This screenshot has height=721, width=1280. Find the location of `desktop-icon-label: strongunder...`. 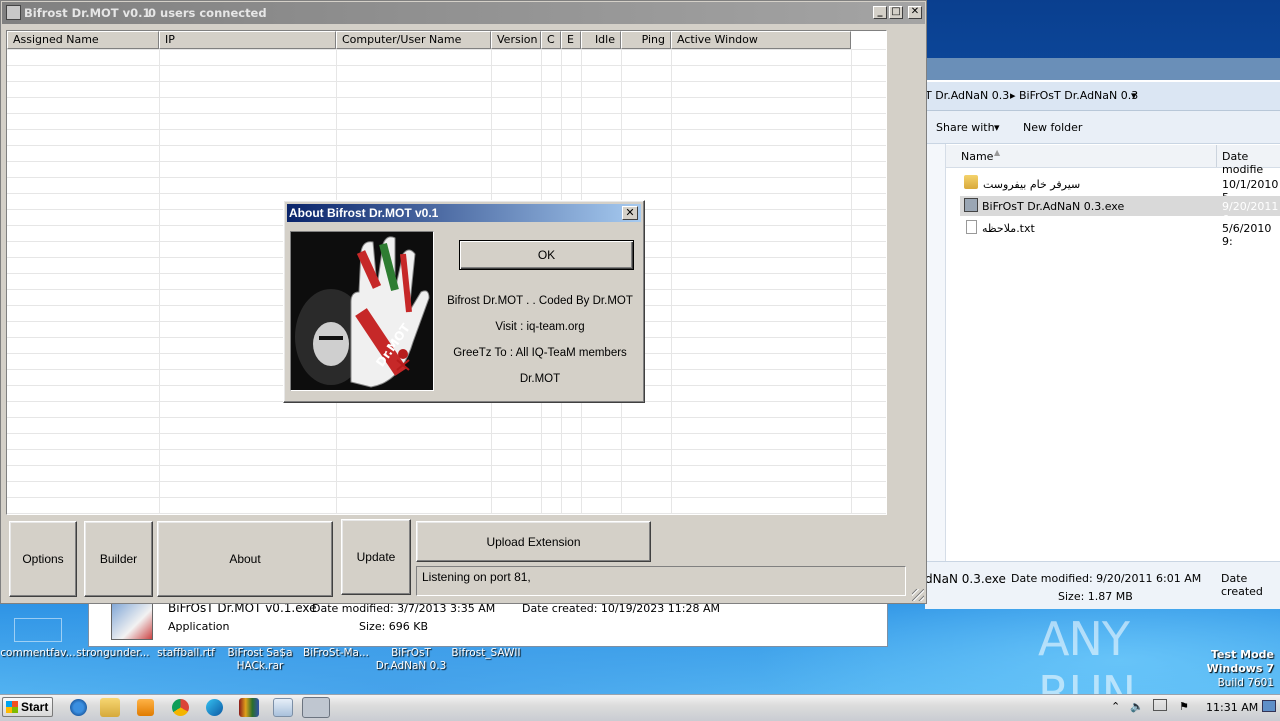

desktop-icon-label: strongunder... is located at coordinates (113, 653).